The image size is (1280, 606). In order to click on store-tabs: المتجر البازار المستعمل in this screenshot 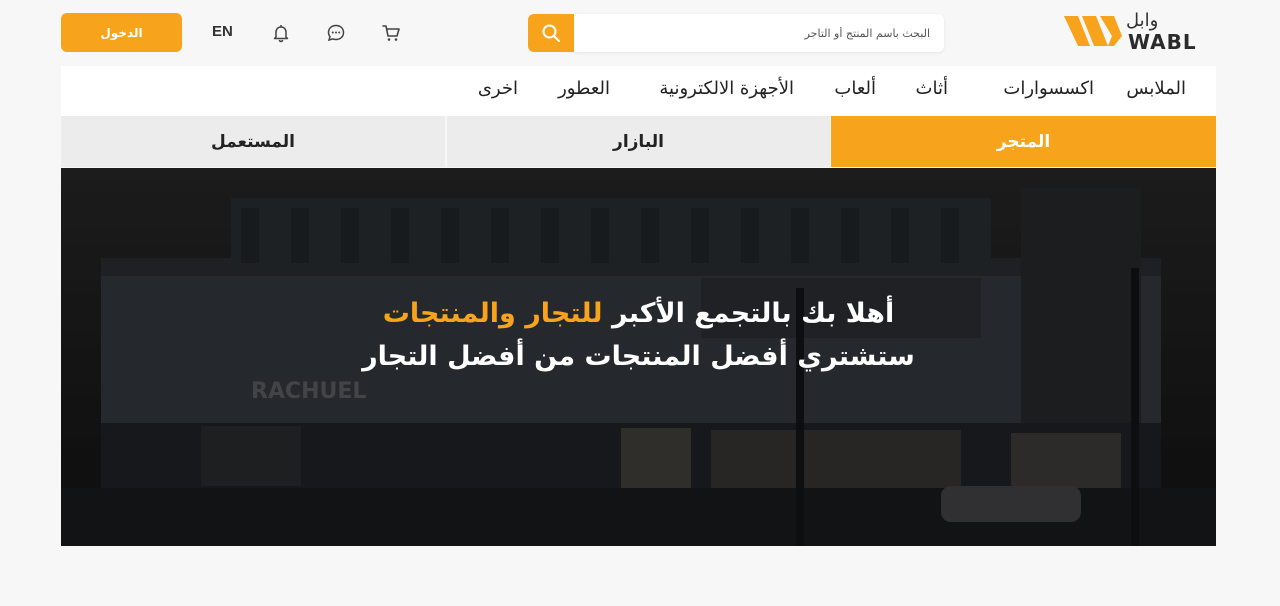, I will do `click(638, 141)`.